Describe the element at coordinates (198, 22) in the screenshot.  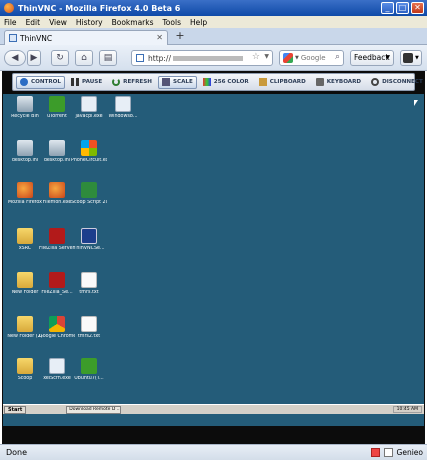
I see `menu-help: Help` at that location.